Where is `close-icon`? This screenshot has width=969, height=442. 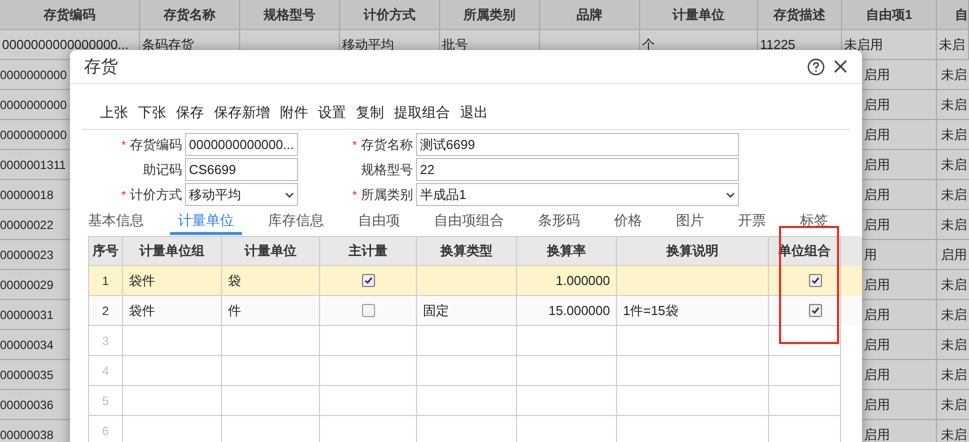 close-icon is located at coordinates (840, 66).